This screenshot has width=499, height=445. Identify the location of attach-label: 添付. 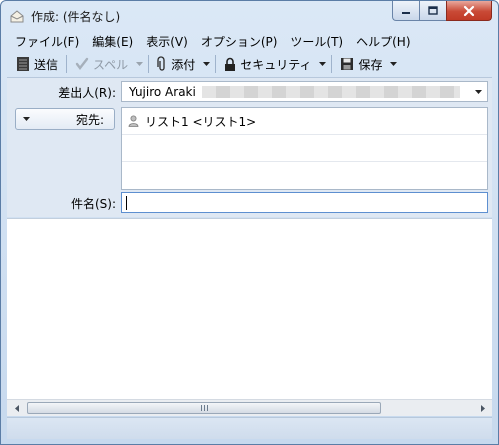
(183, 64).